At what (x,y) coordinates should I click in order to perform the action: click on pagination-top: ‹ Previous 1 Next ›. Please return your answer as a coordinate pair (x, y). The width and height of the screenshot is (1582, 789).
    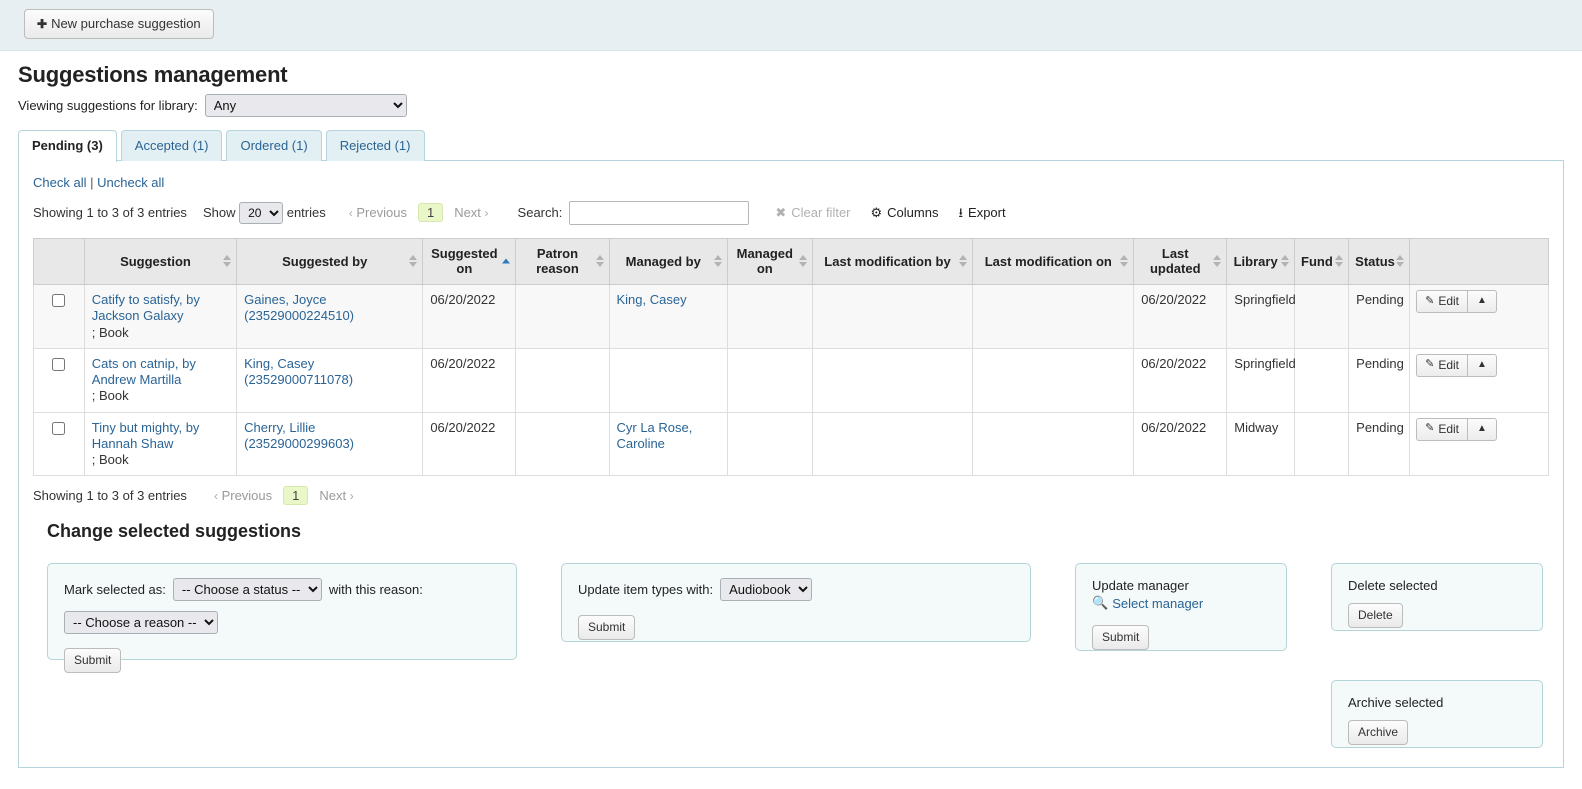
    Looking at the image, I should click on (419, 213).